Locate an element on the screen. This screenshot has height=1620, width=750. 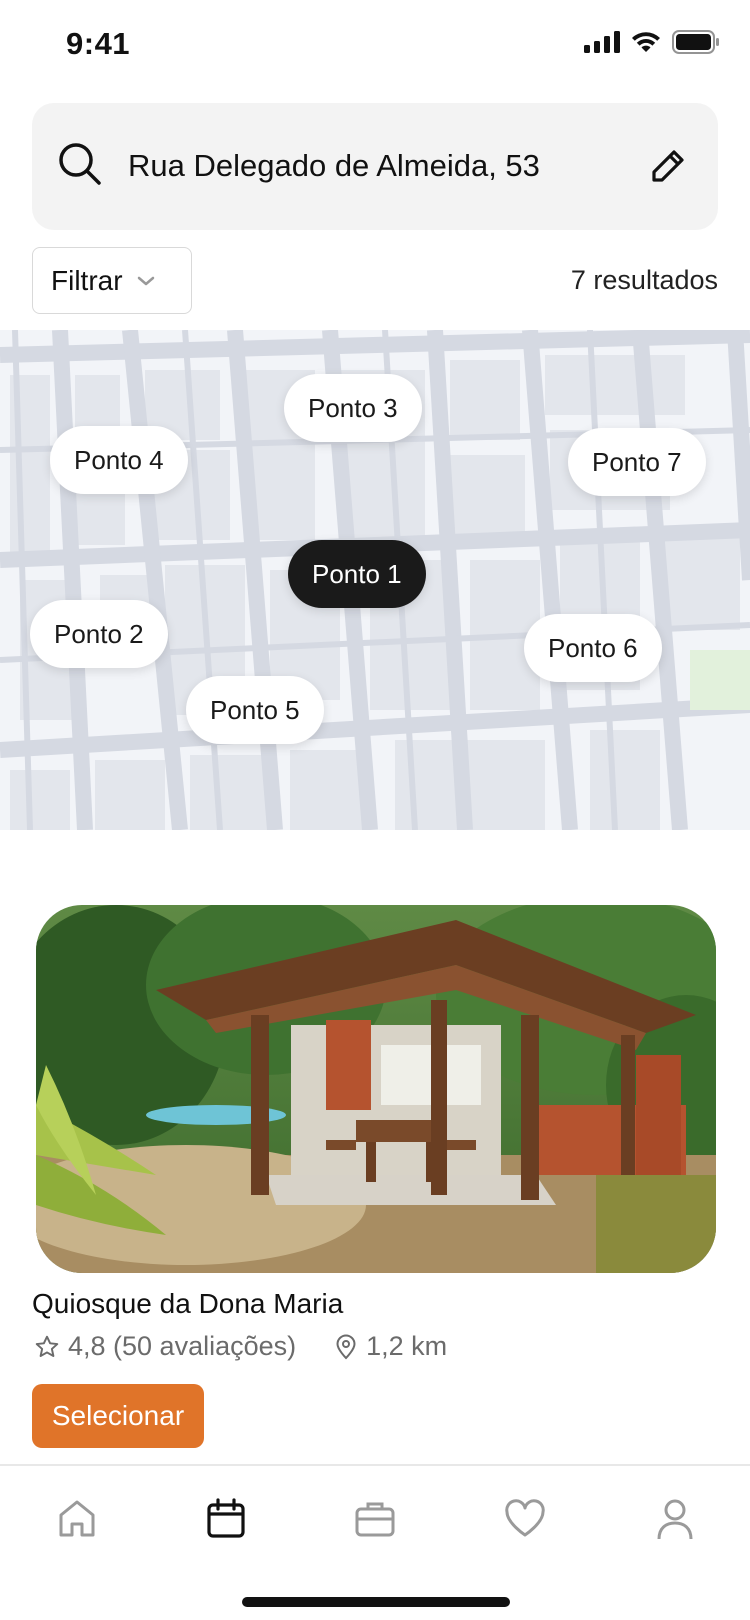
heart-icon is located at coordinates (525, 1518).